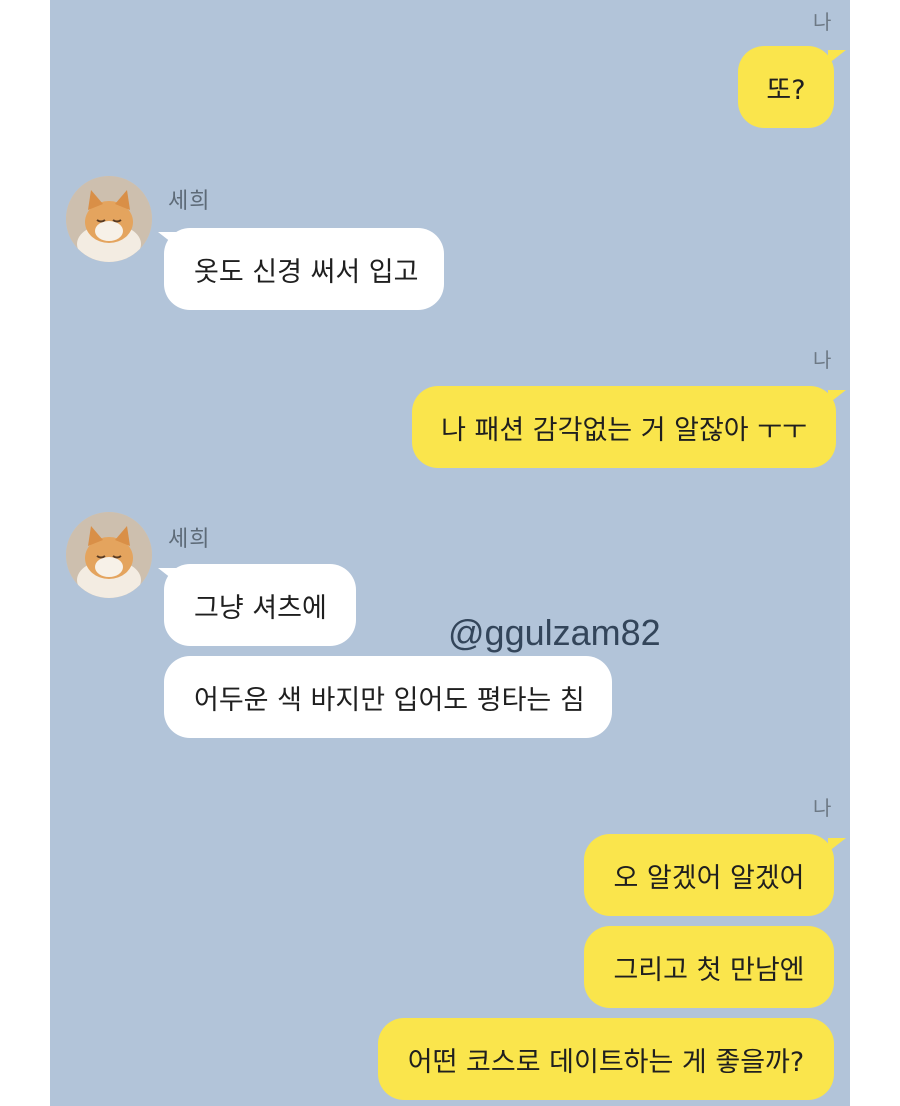  I want to click on my-message-bubble: 그리고 첫 만남엔, so click(709, 967).